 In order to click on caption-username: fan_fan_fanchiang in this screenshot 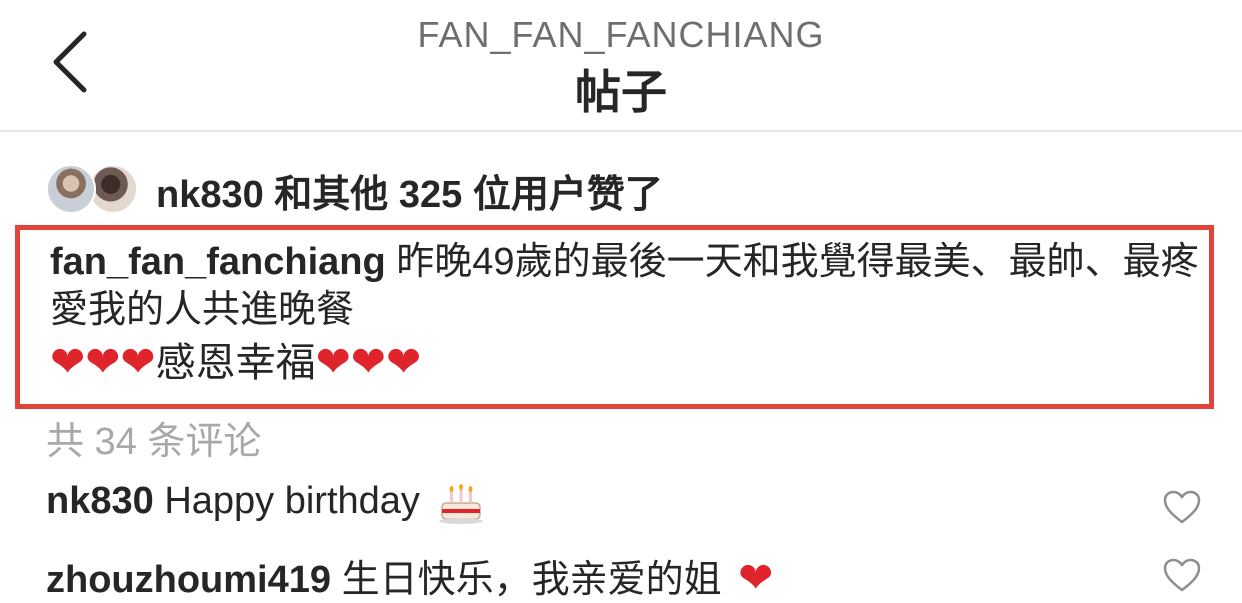, I will do `click(218, 262)`.